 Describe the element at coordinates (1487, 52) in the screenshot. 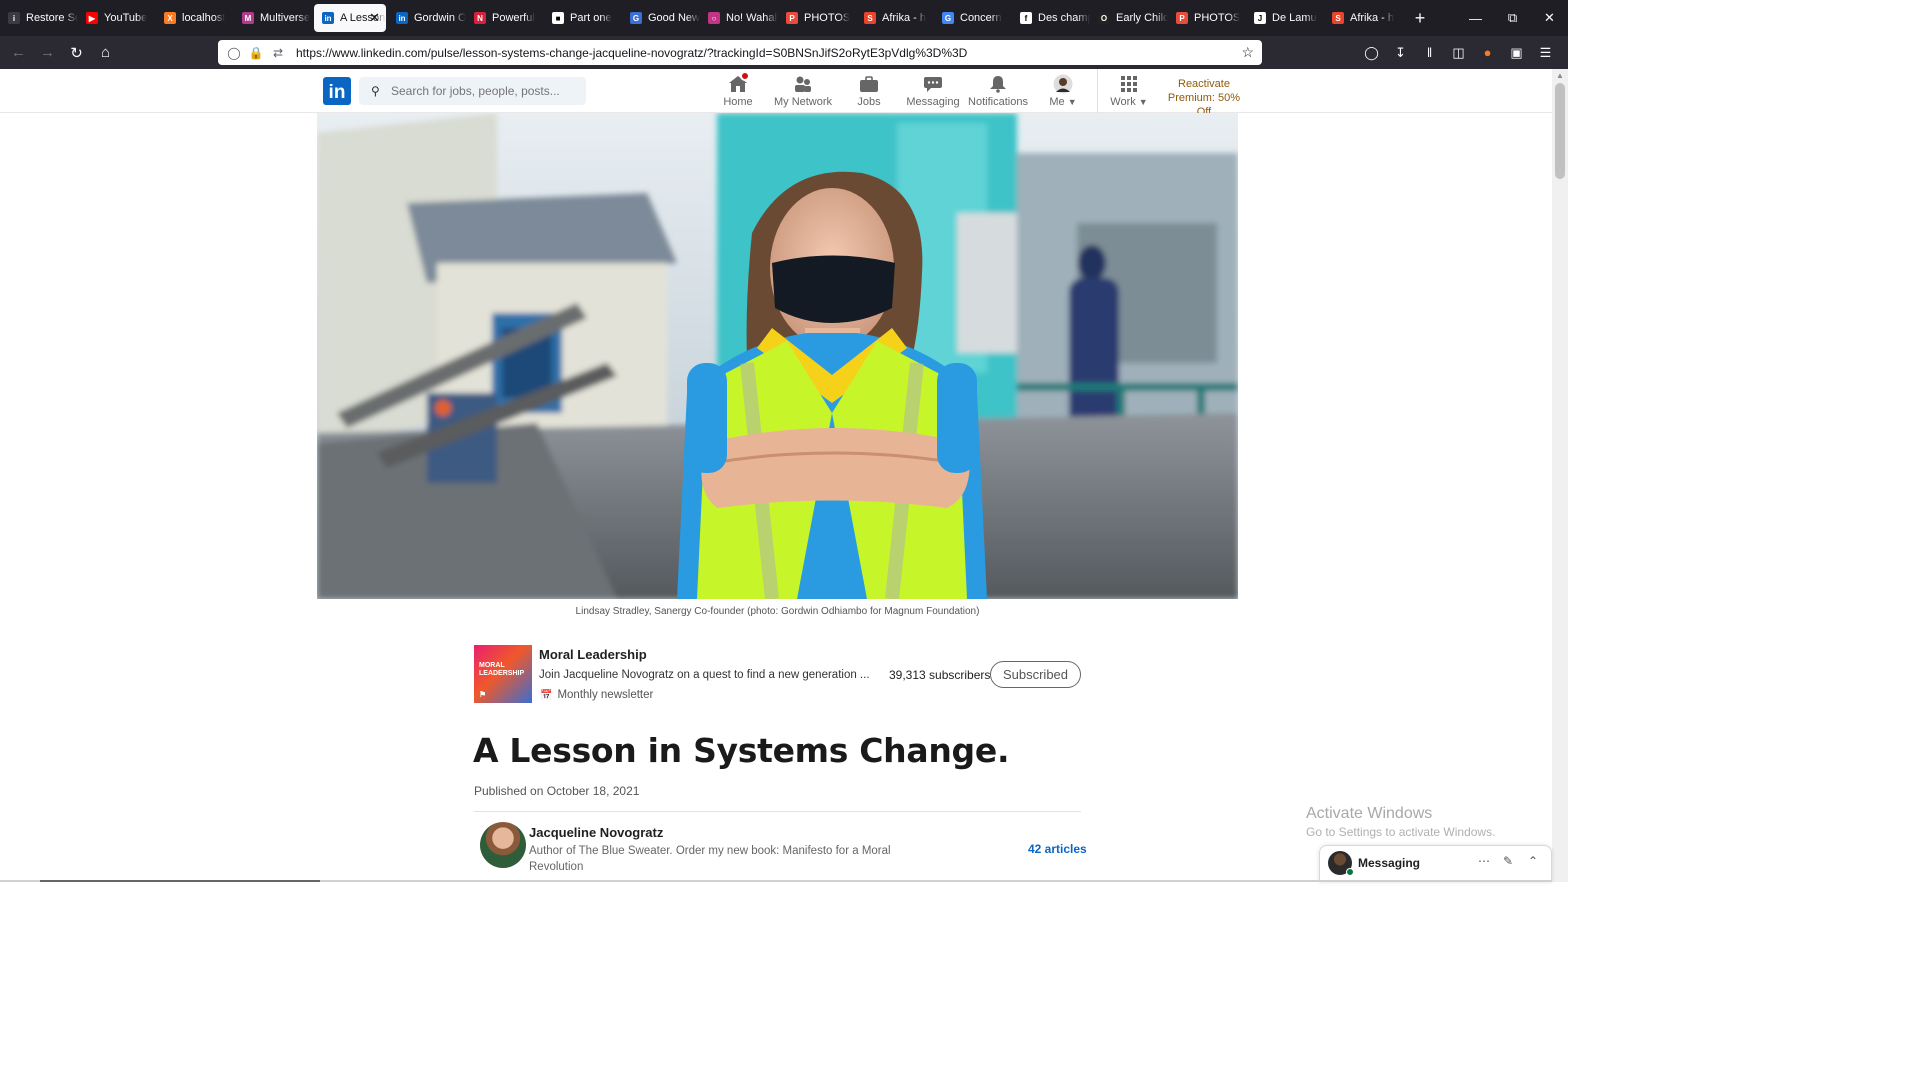

I see `extension-icon: ●` at that location.